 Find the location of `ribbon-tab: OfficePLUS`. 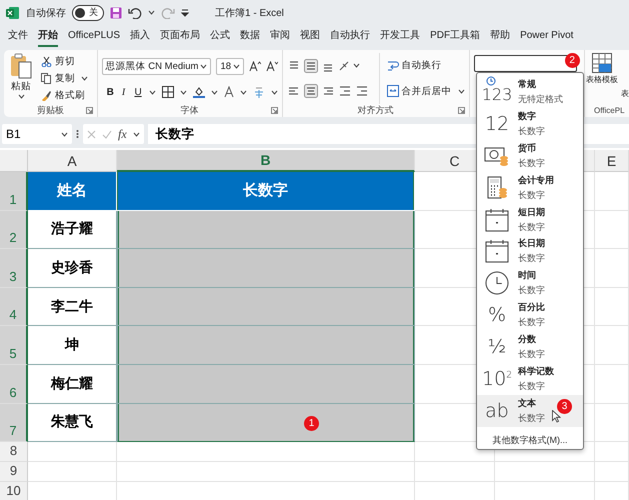

ribbon-tab: OfficePLUS is located at coordinates (94, 36).